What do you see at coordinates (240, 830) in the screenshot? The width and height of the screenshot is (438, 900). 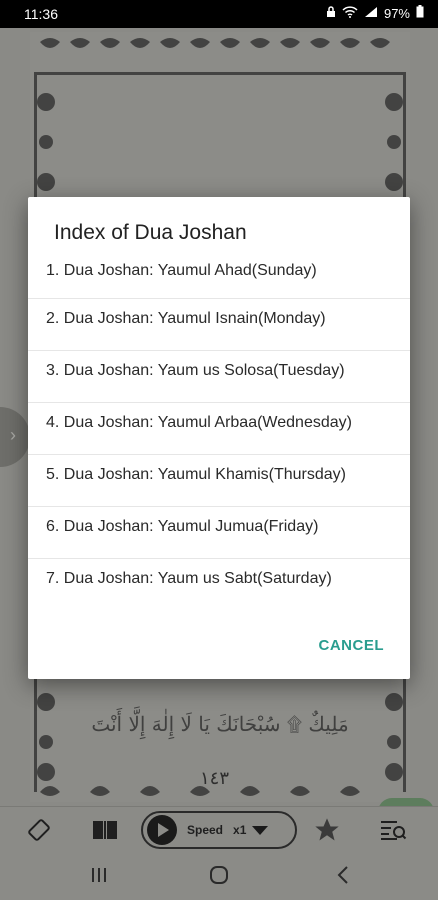 I see `speed-value: x1` at bounding box center [240, 830].